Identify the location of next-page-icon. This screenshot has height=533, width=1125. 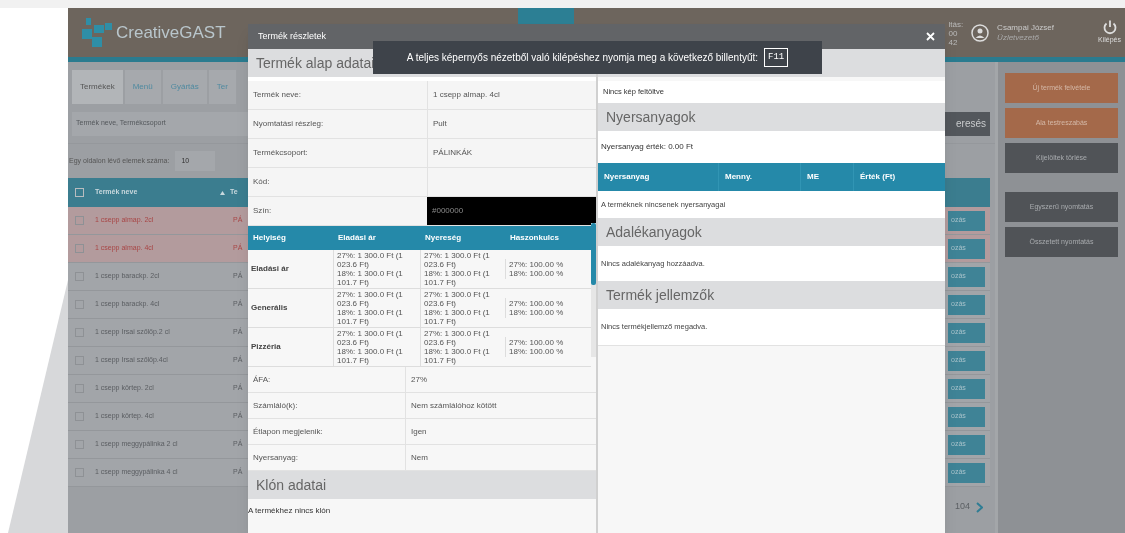
(979, 507).